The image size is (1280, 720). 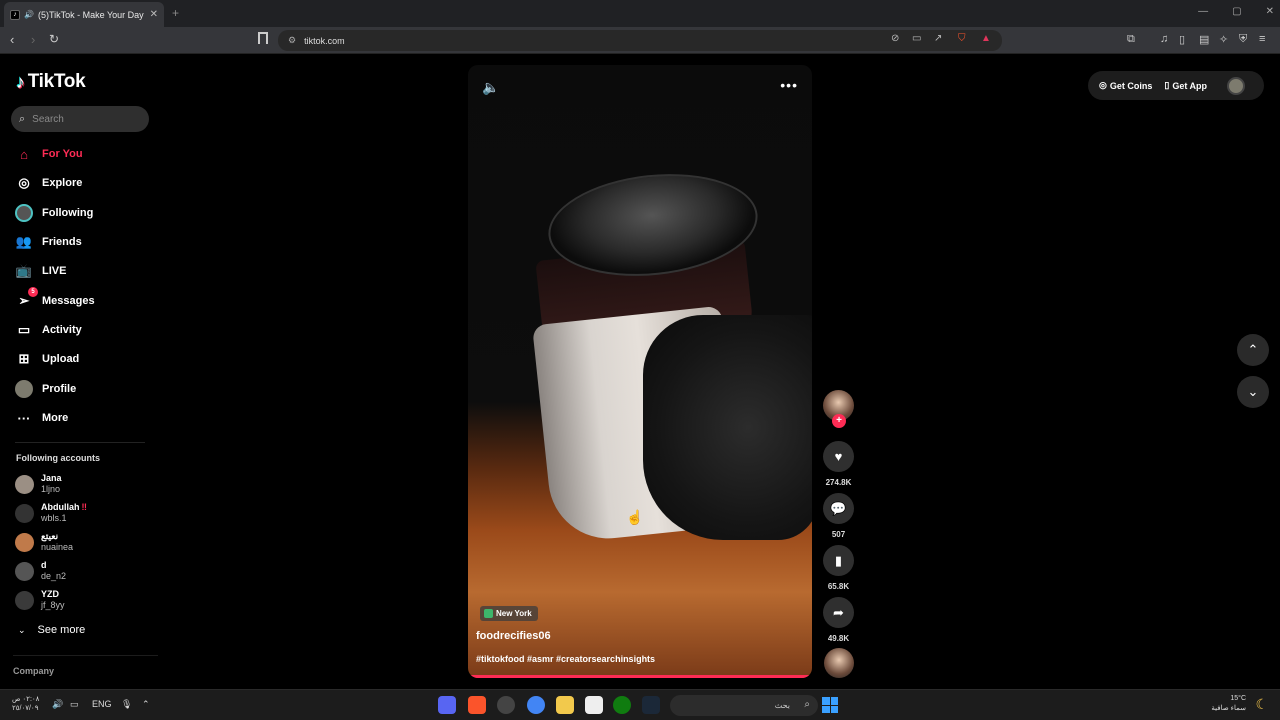 I want to click on location-tag: New York, so click(x=509, y=613).